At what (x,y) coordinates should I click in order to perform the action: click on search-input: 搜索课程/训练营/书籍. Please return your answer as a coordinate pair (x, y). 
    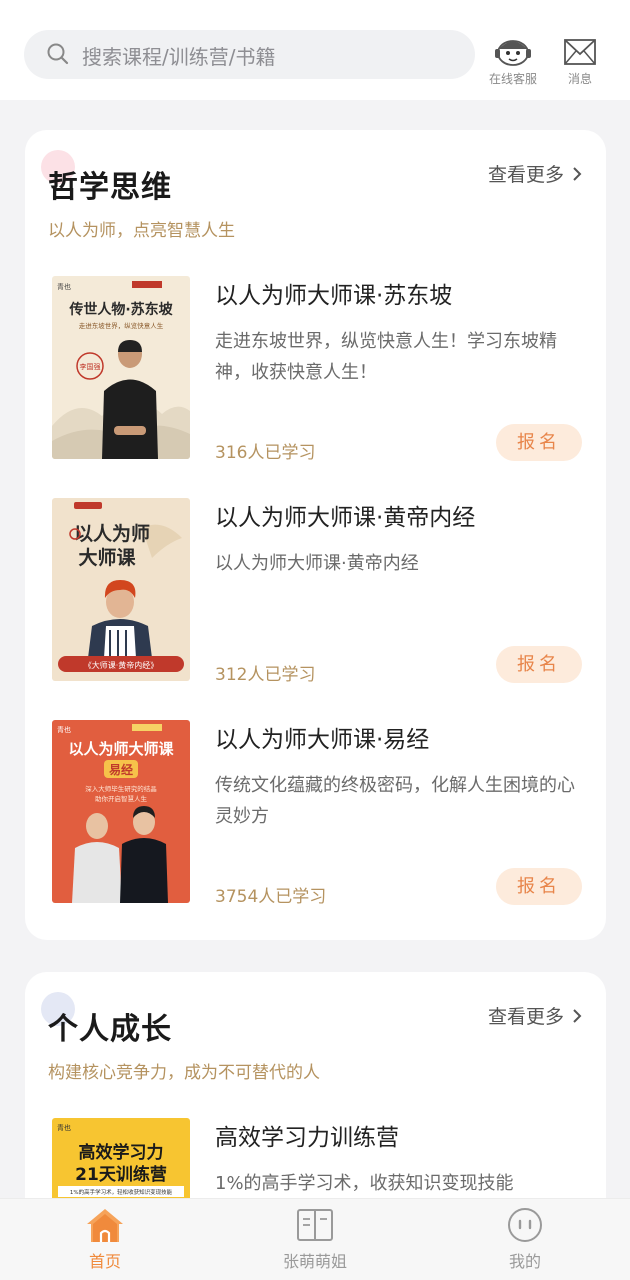
    Looking at the image, I should click on (249, 54).